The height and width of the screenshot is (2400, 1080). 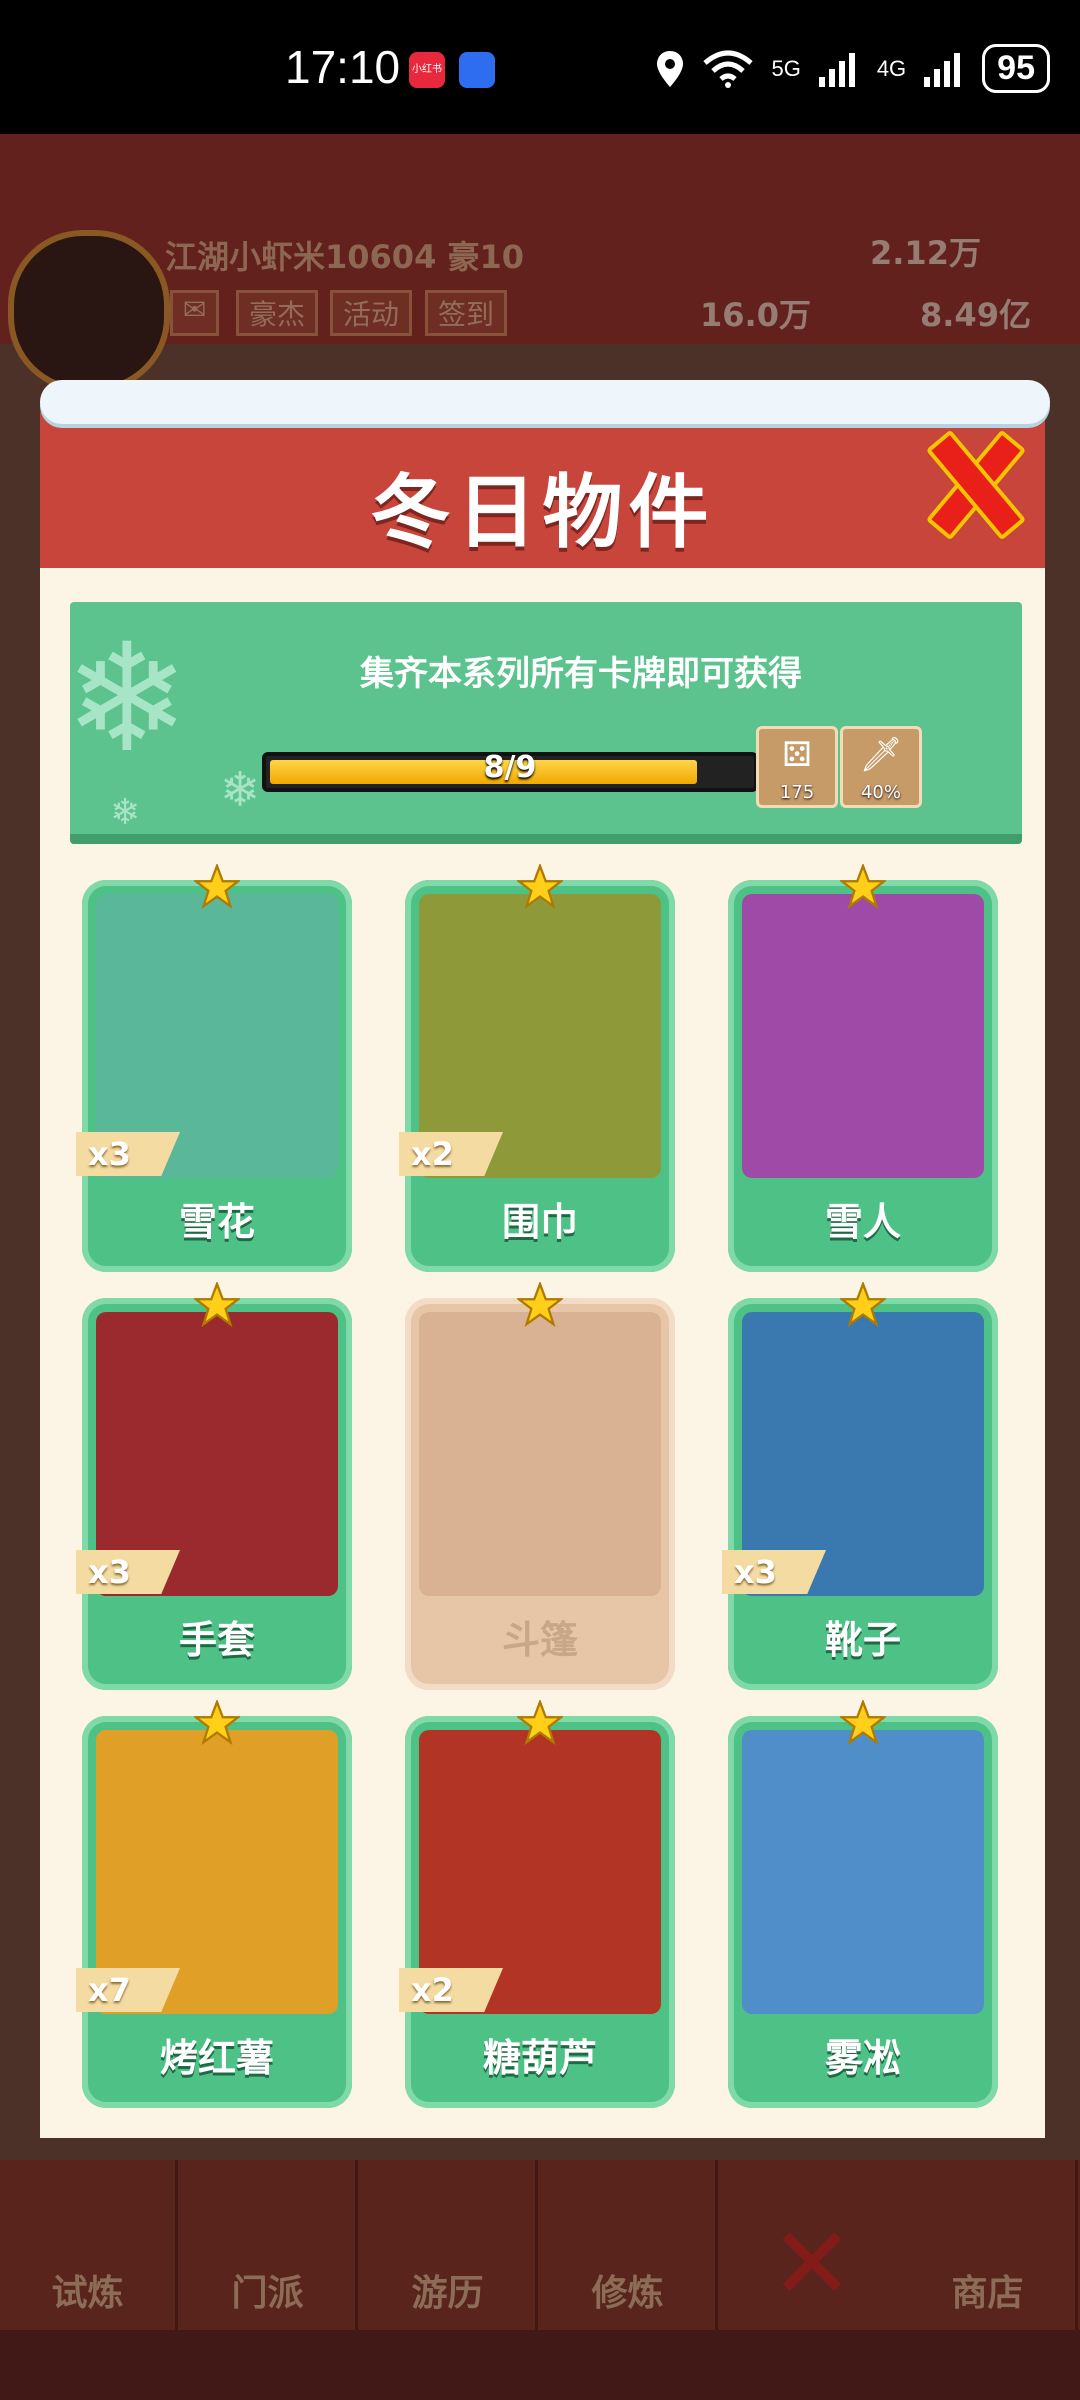 I want to click on snowflake-icon: ❄, so click(x=130, y=699).